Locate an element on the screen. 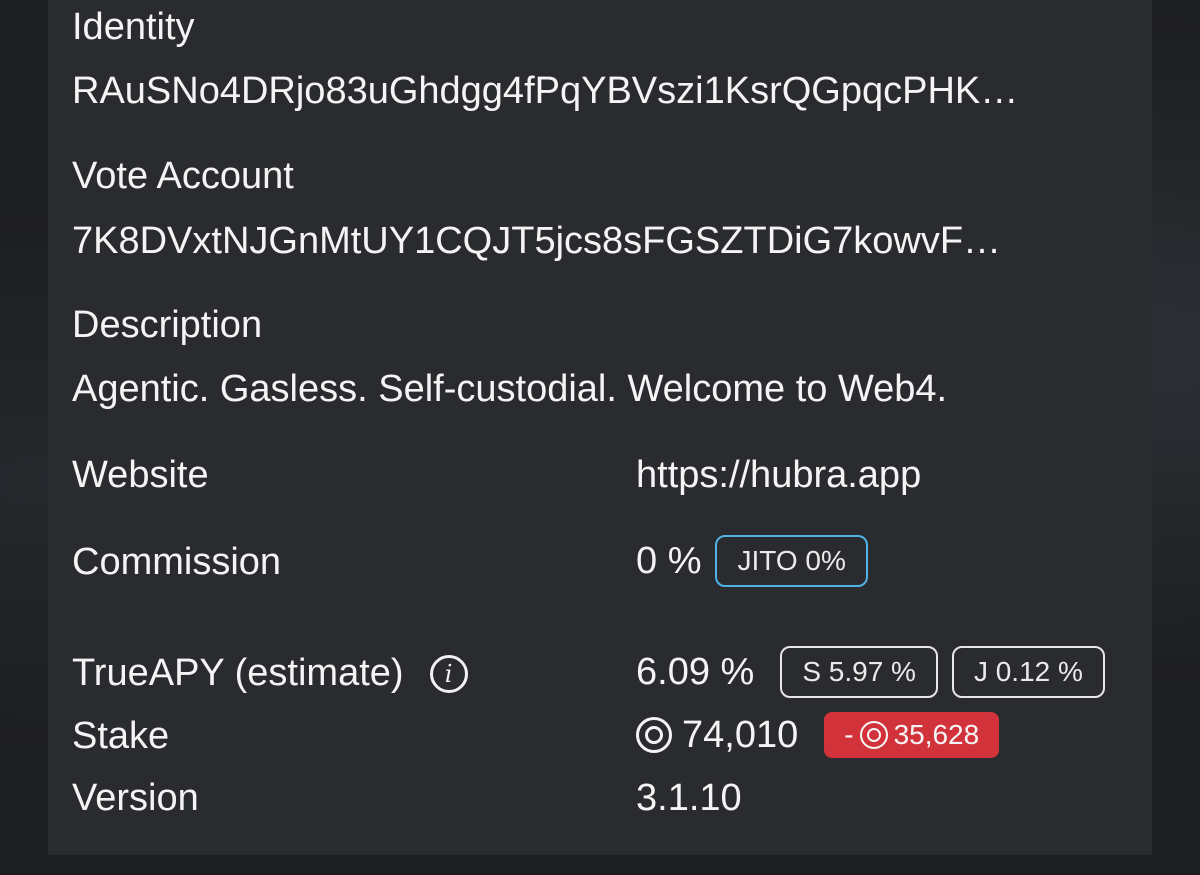 Image resolution: width=1200 pixels, height=875 pixels. commission-value: 0 % is located at coordinates (669, 560).